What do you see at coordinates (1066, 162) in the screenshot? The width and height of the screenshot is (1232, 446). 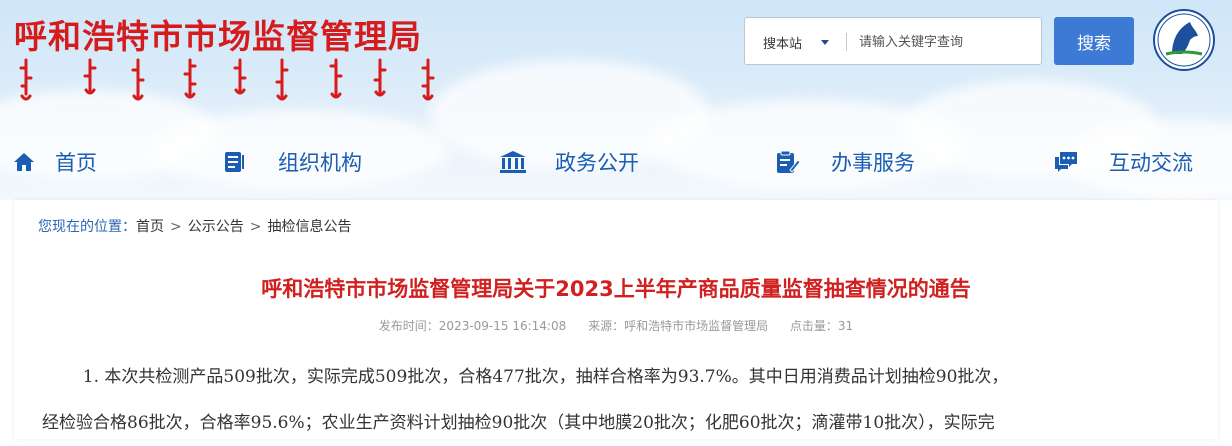 I see `chat-icon` at bounding box center [1066, 162].